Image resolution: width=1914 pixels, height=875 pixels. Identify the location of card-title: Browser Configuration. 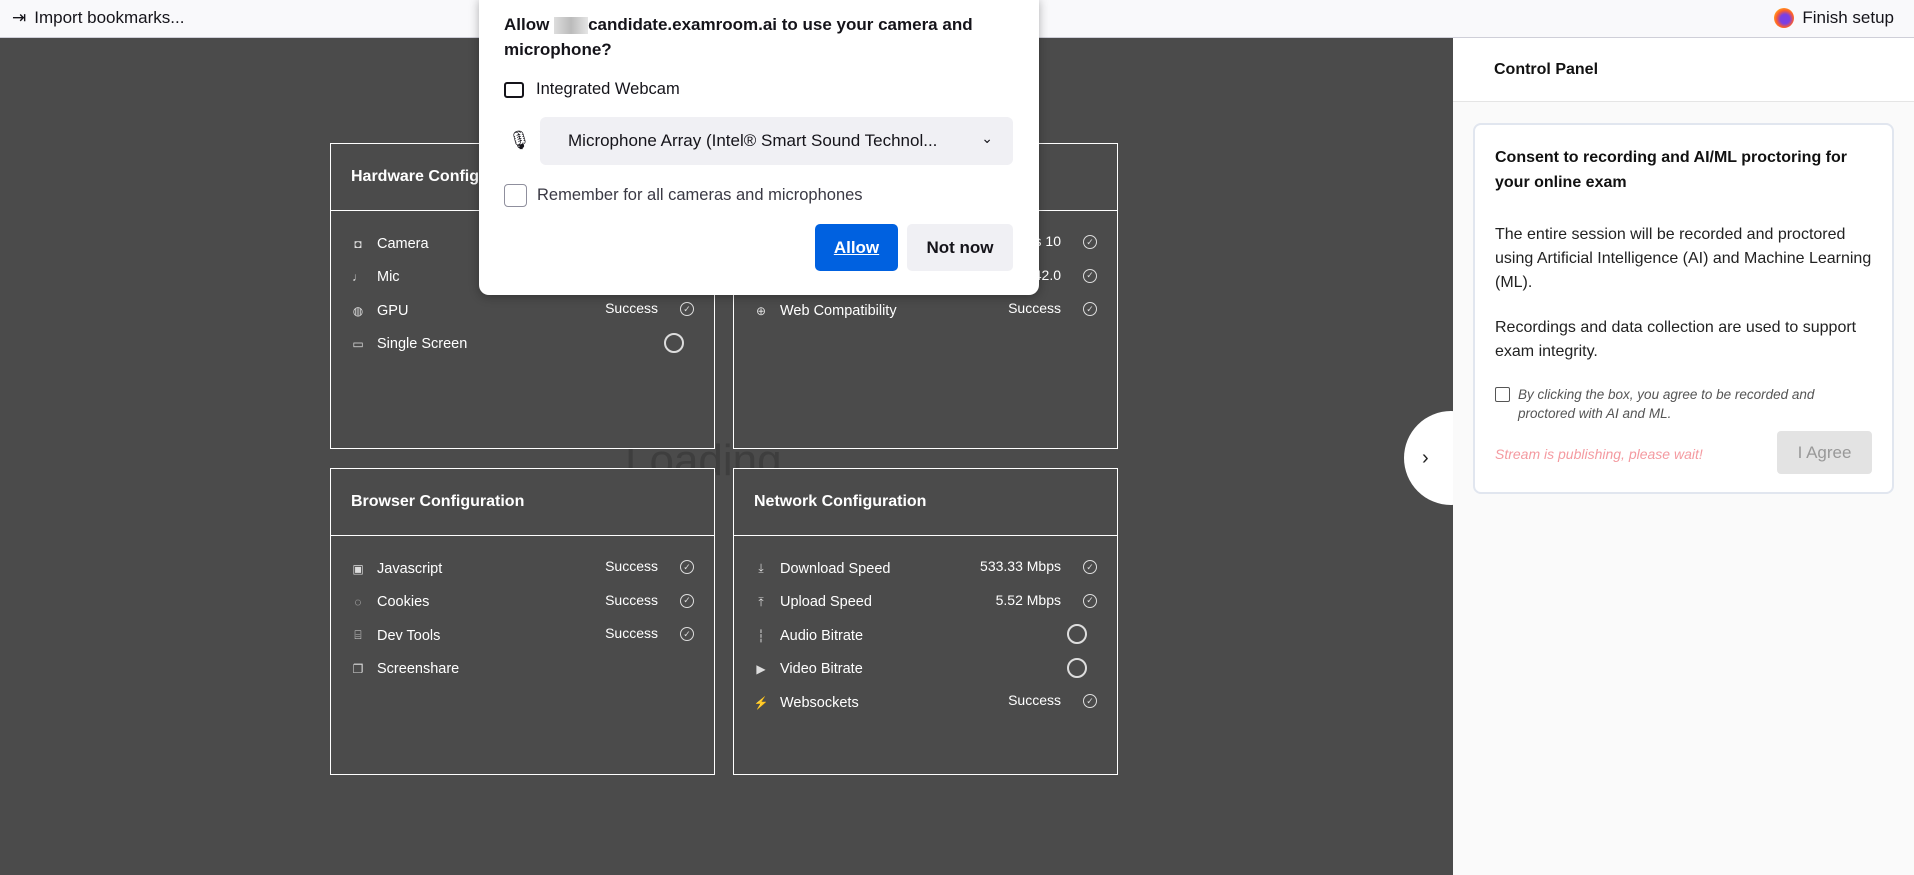
(522, 502).